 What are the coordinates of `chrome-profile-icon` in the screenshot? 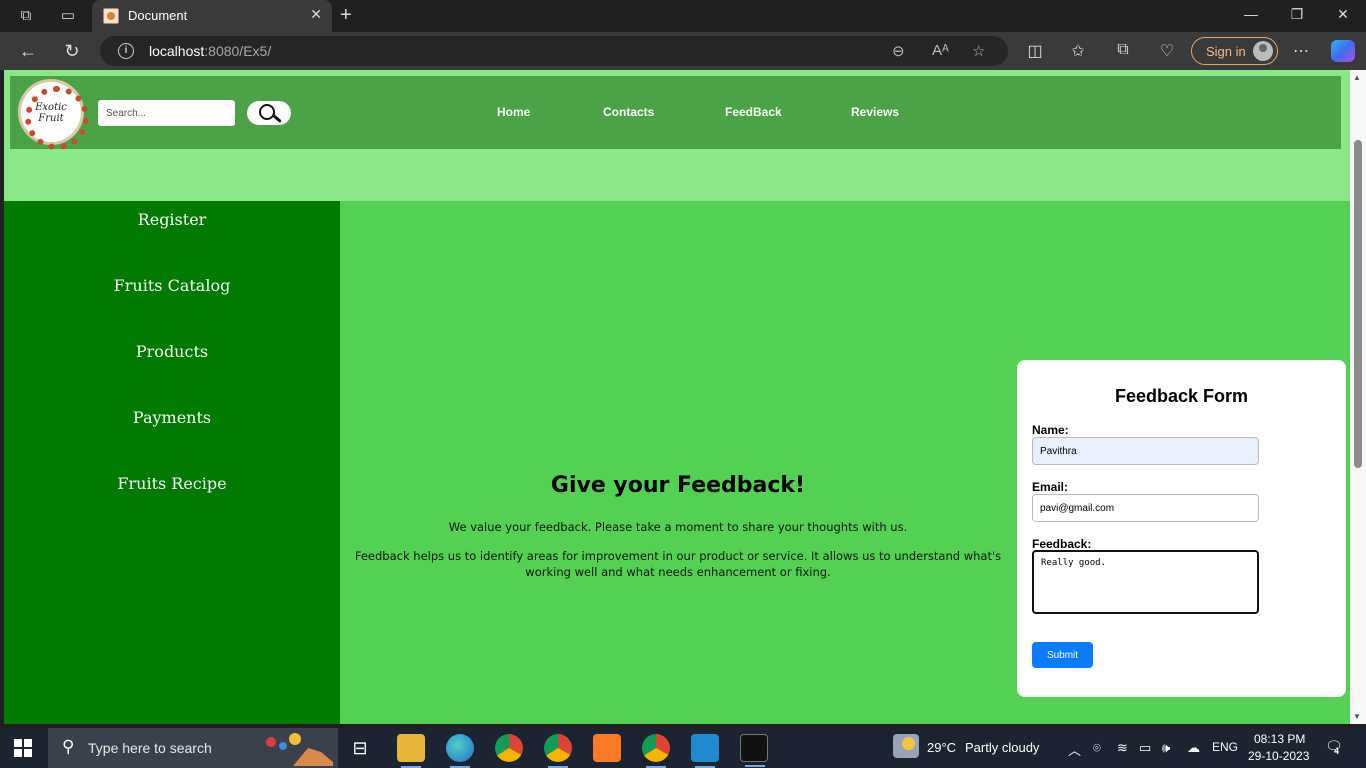 It's located at (558, 751).